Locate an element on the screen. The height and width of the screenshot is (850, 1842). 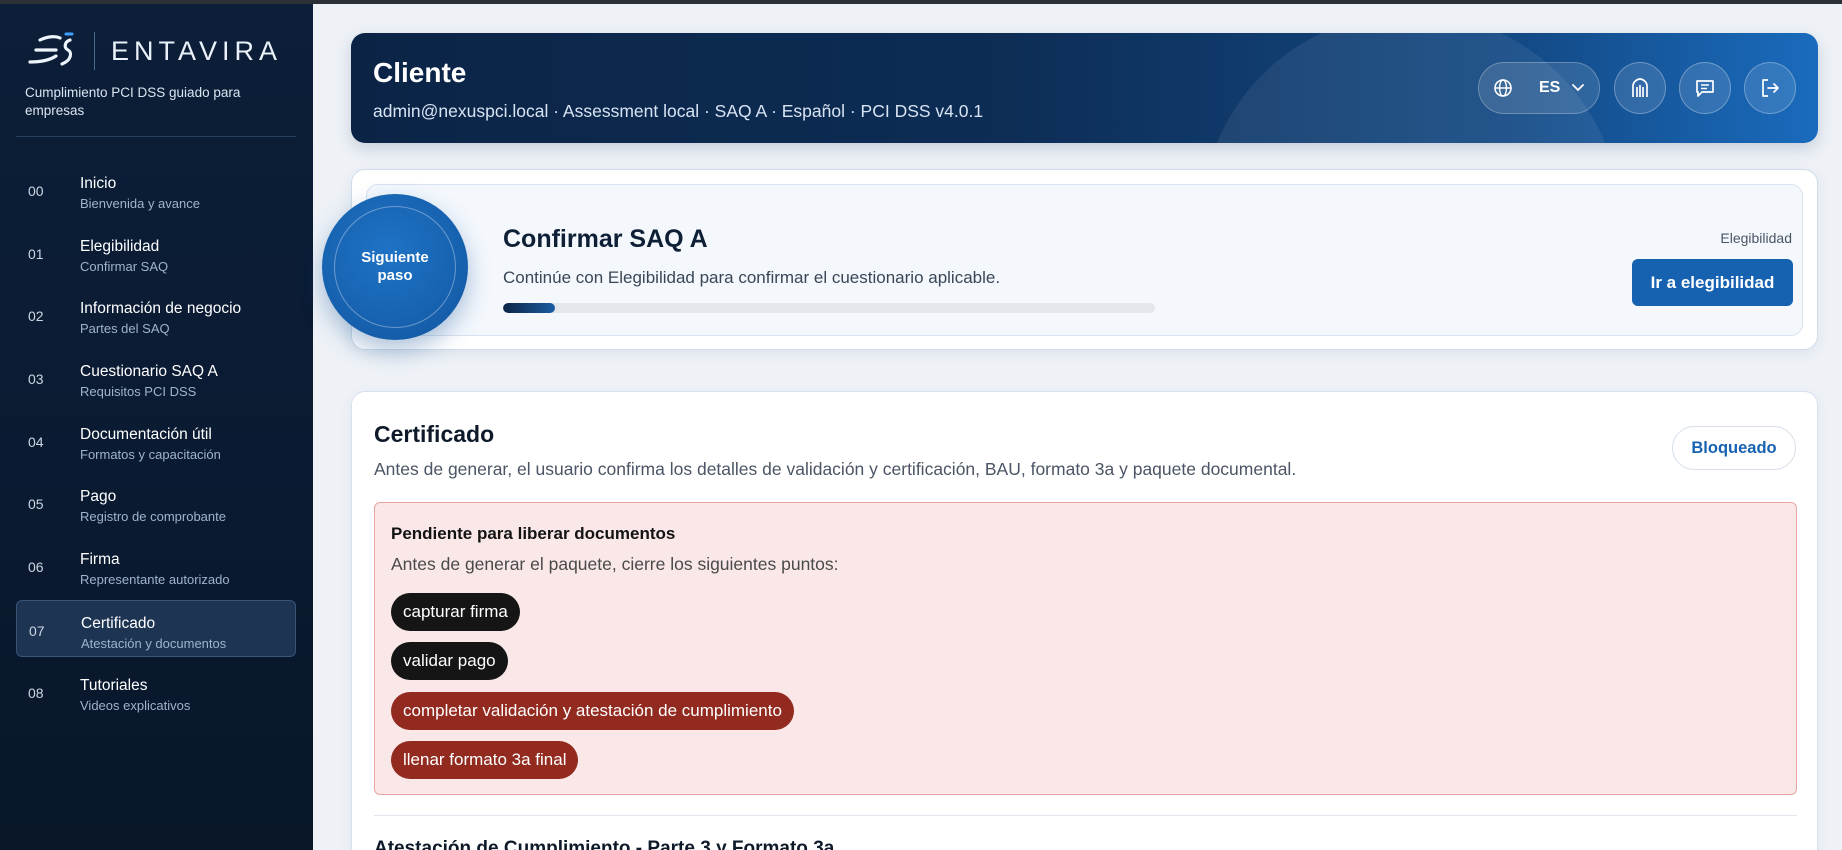
language-selector: ES is located at coordinates (1539, 88).